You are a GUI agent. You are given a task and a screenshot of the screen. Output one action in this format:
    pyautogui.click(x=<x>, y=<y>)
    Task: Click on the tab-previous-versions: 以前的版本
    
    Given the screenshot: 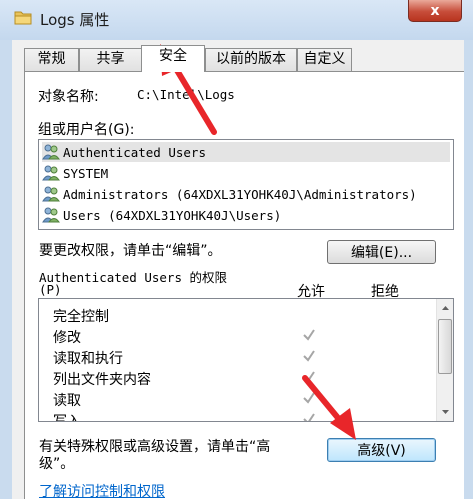 What is the action you would take?
    pyautogui.click(x=251, y=59)
    